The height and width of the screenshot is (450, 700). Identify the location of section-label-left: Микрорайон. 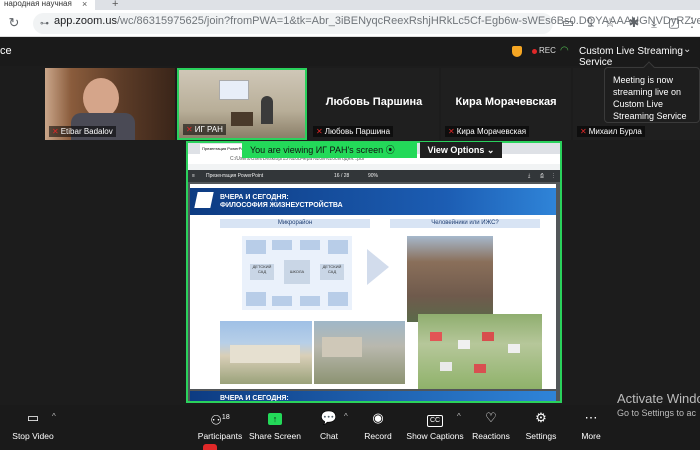
(295, 223).